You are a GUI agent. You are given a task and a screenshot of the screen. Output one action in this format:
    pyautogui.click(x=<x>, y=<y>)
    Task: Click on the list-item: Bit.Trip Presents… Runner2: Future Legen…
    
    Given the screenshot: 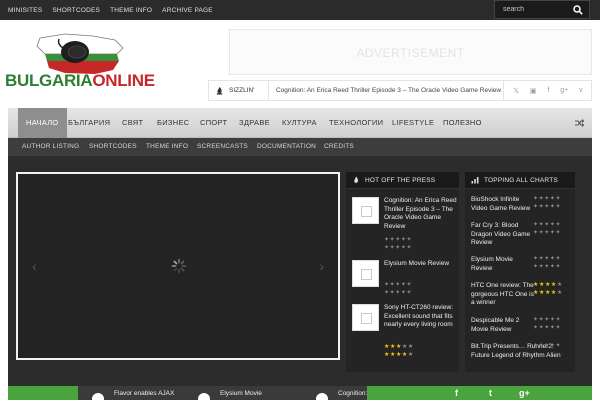 What is the action you would take?
    pyautogui.click(x=521, y=351)
    